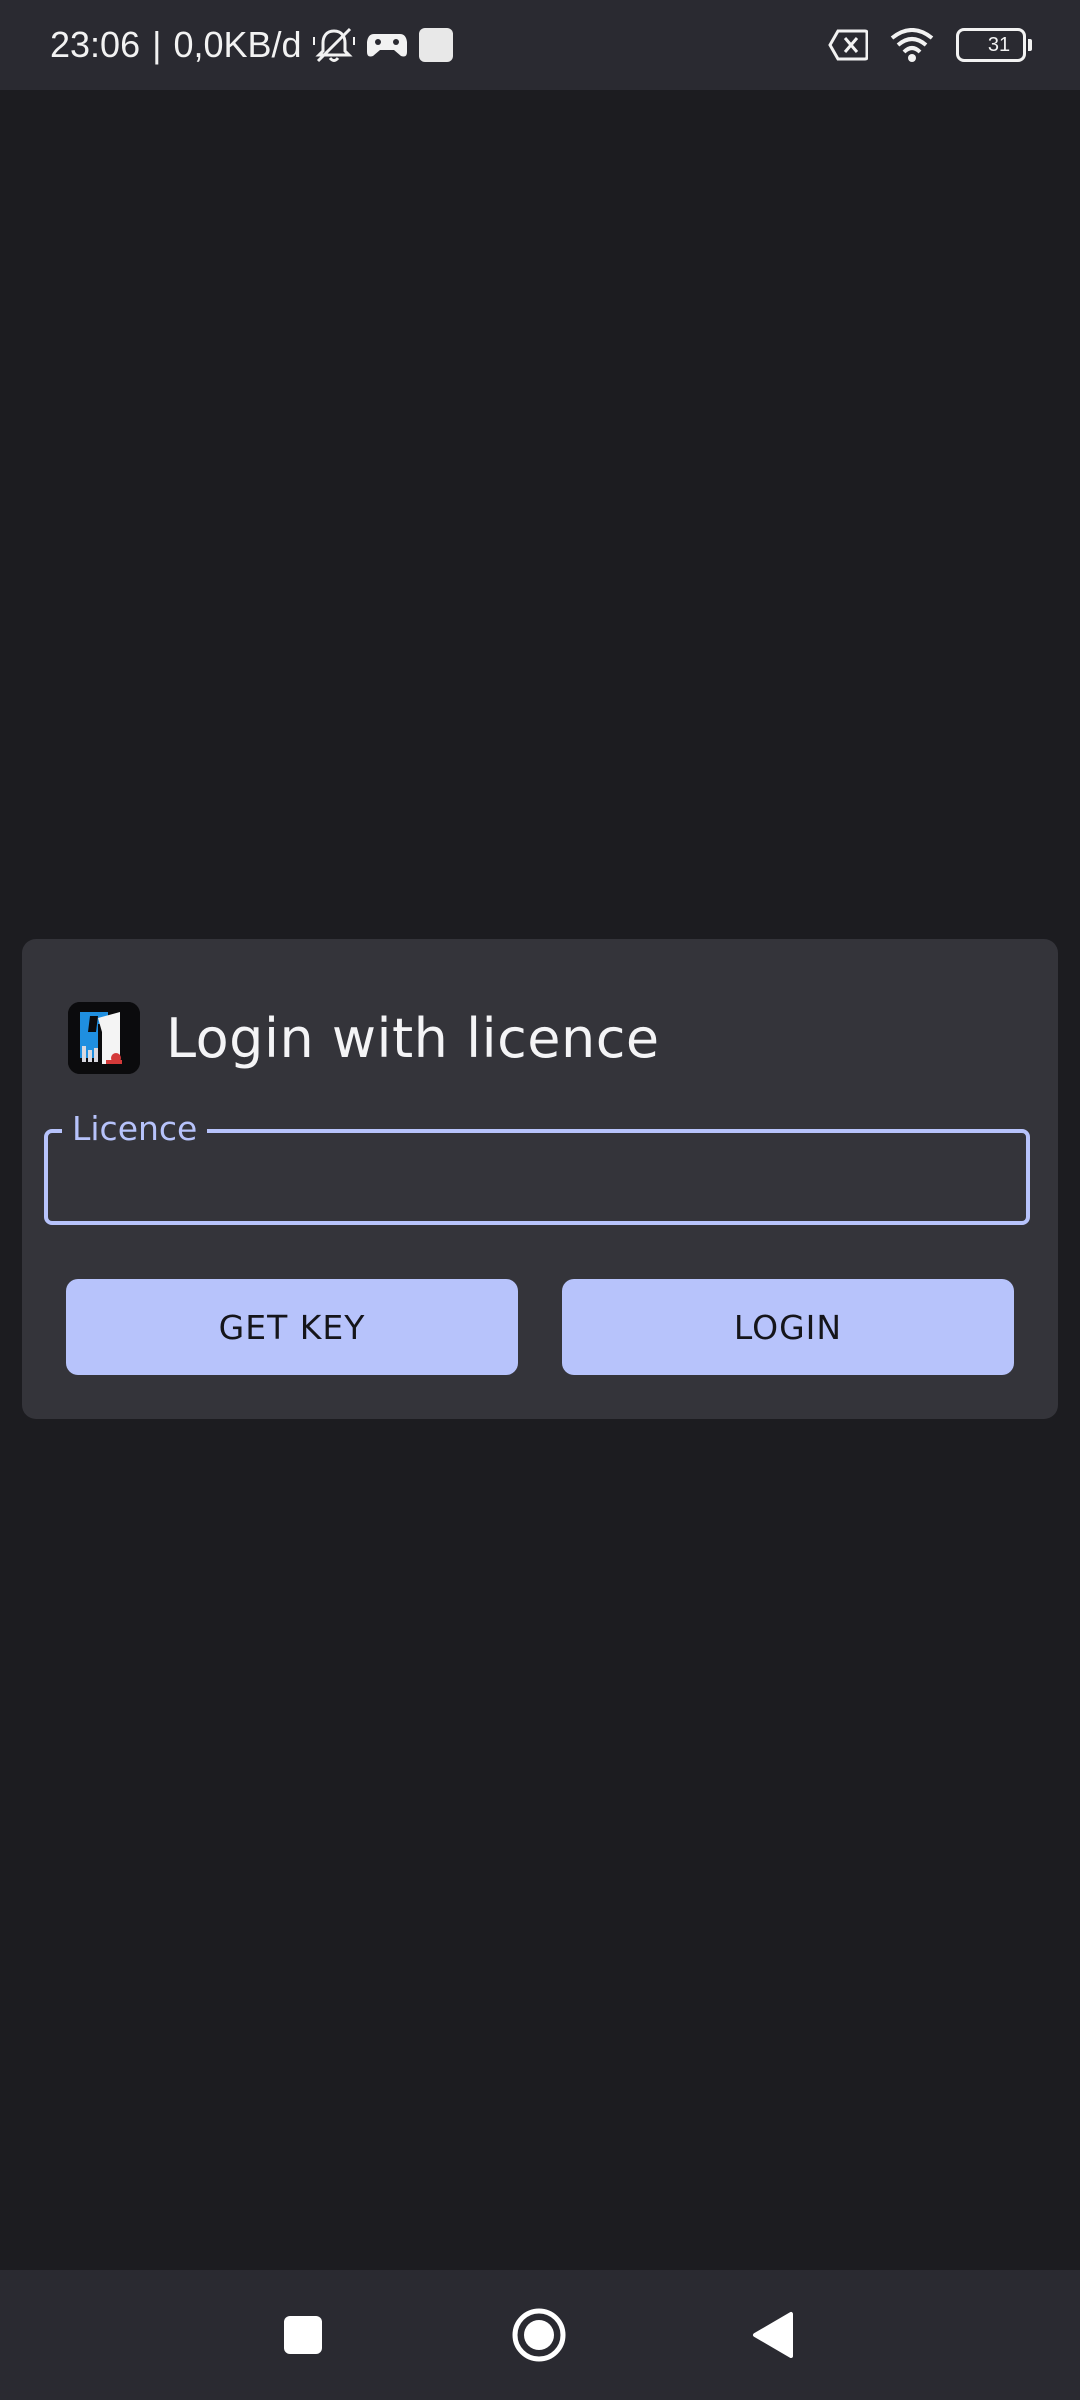  What do you see at coordinates (788, 1327) in the screenshot?
I see `login-button: LOGIN` at bounding box center [788, 1327].